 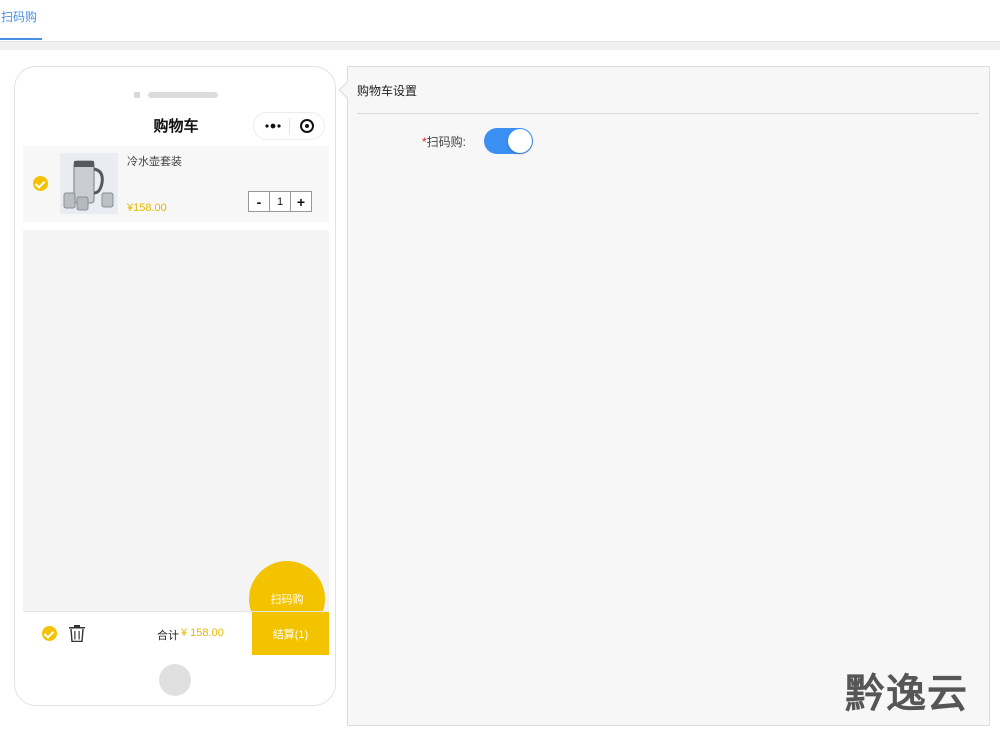 What do you see at coordinates (668, 113) in the screenshot?
I see `panel-divider` at bounding box center [668, 113].